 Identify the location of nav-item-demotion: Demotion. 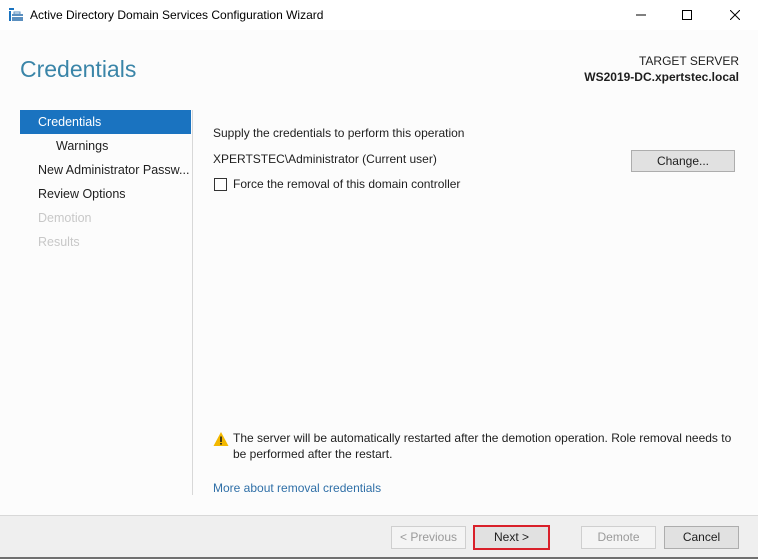
(65, 218).